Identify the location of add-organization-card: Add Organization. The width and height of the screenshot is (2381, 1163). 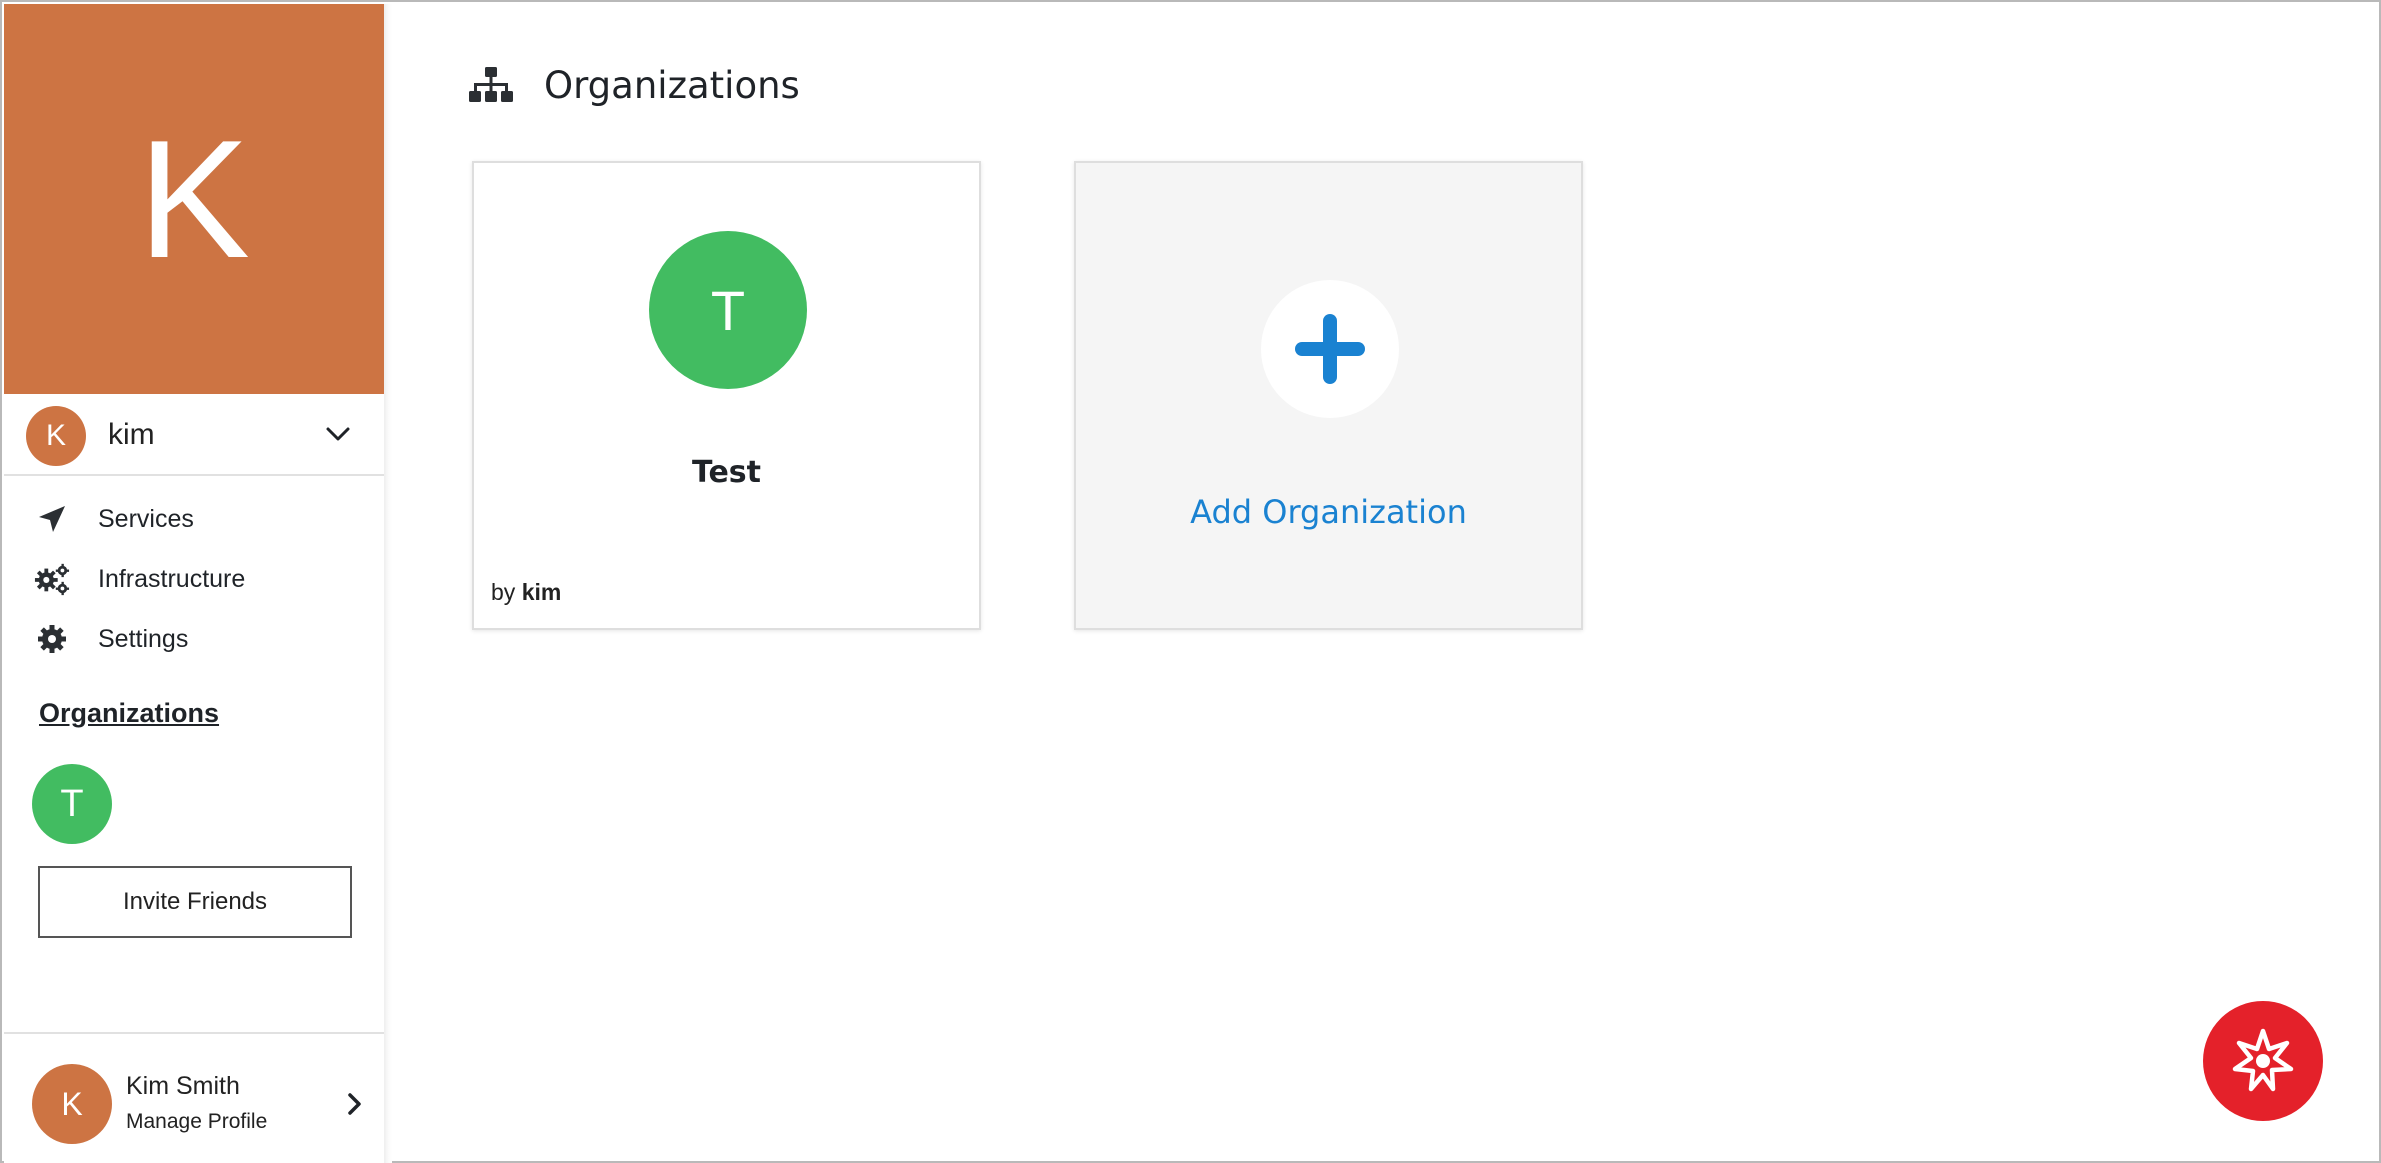
(1328, 395).